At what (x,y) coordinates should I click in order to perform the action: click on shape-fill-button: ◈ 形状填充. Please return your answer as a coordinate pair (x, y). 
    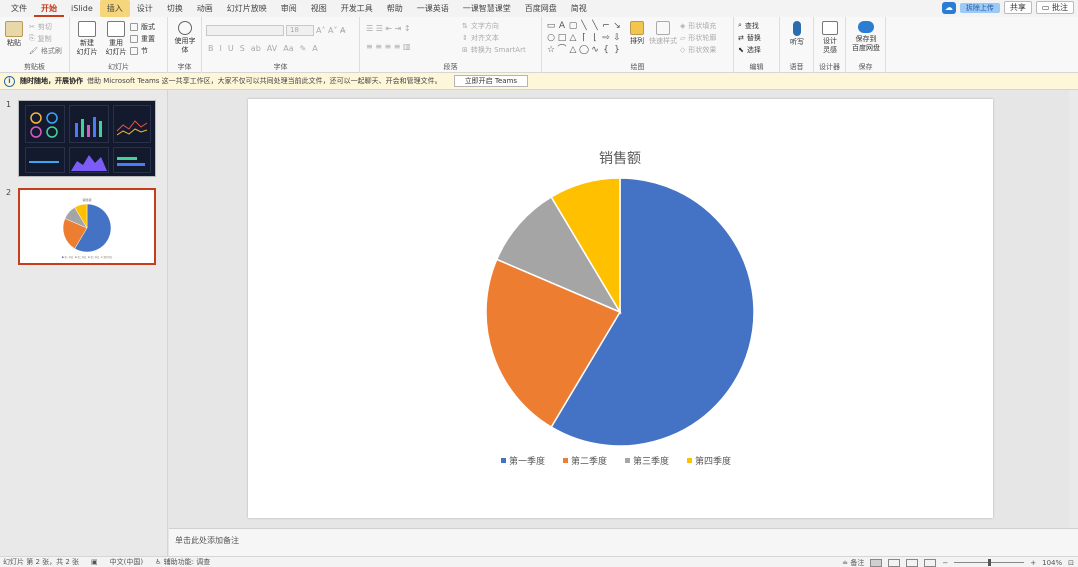
    Looking at the image, I should click on (698, 25).